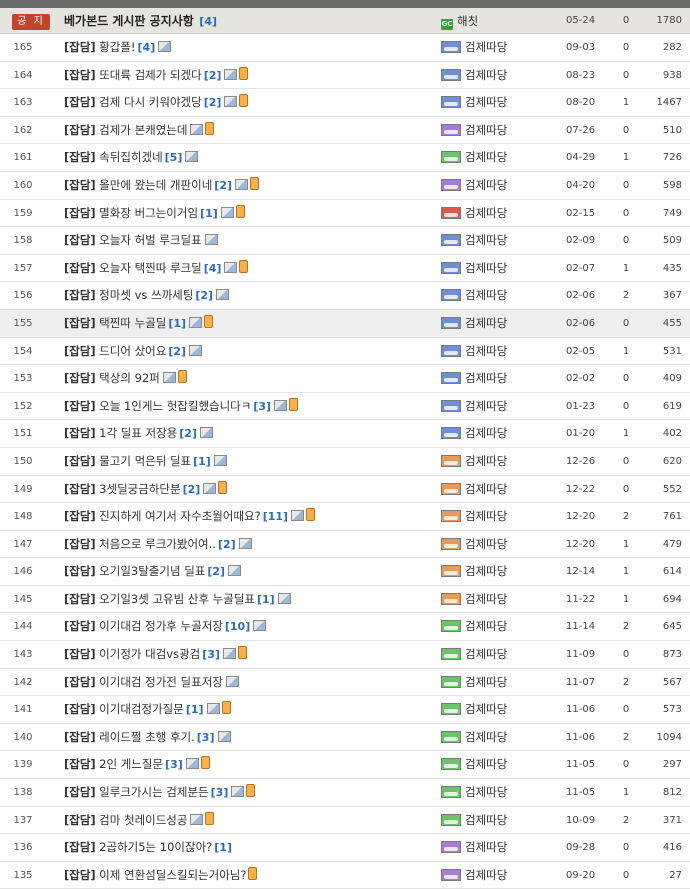  What do you see at coordinates (130, 157) in the screenshot?
I see `post-title-link: 속뒤집히겠네` at bounding box center [130, 157].